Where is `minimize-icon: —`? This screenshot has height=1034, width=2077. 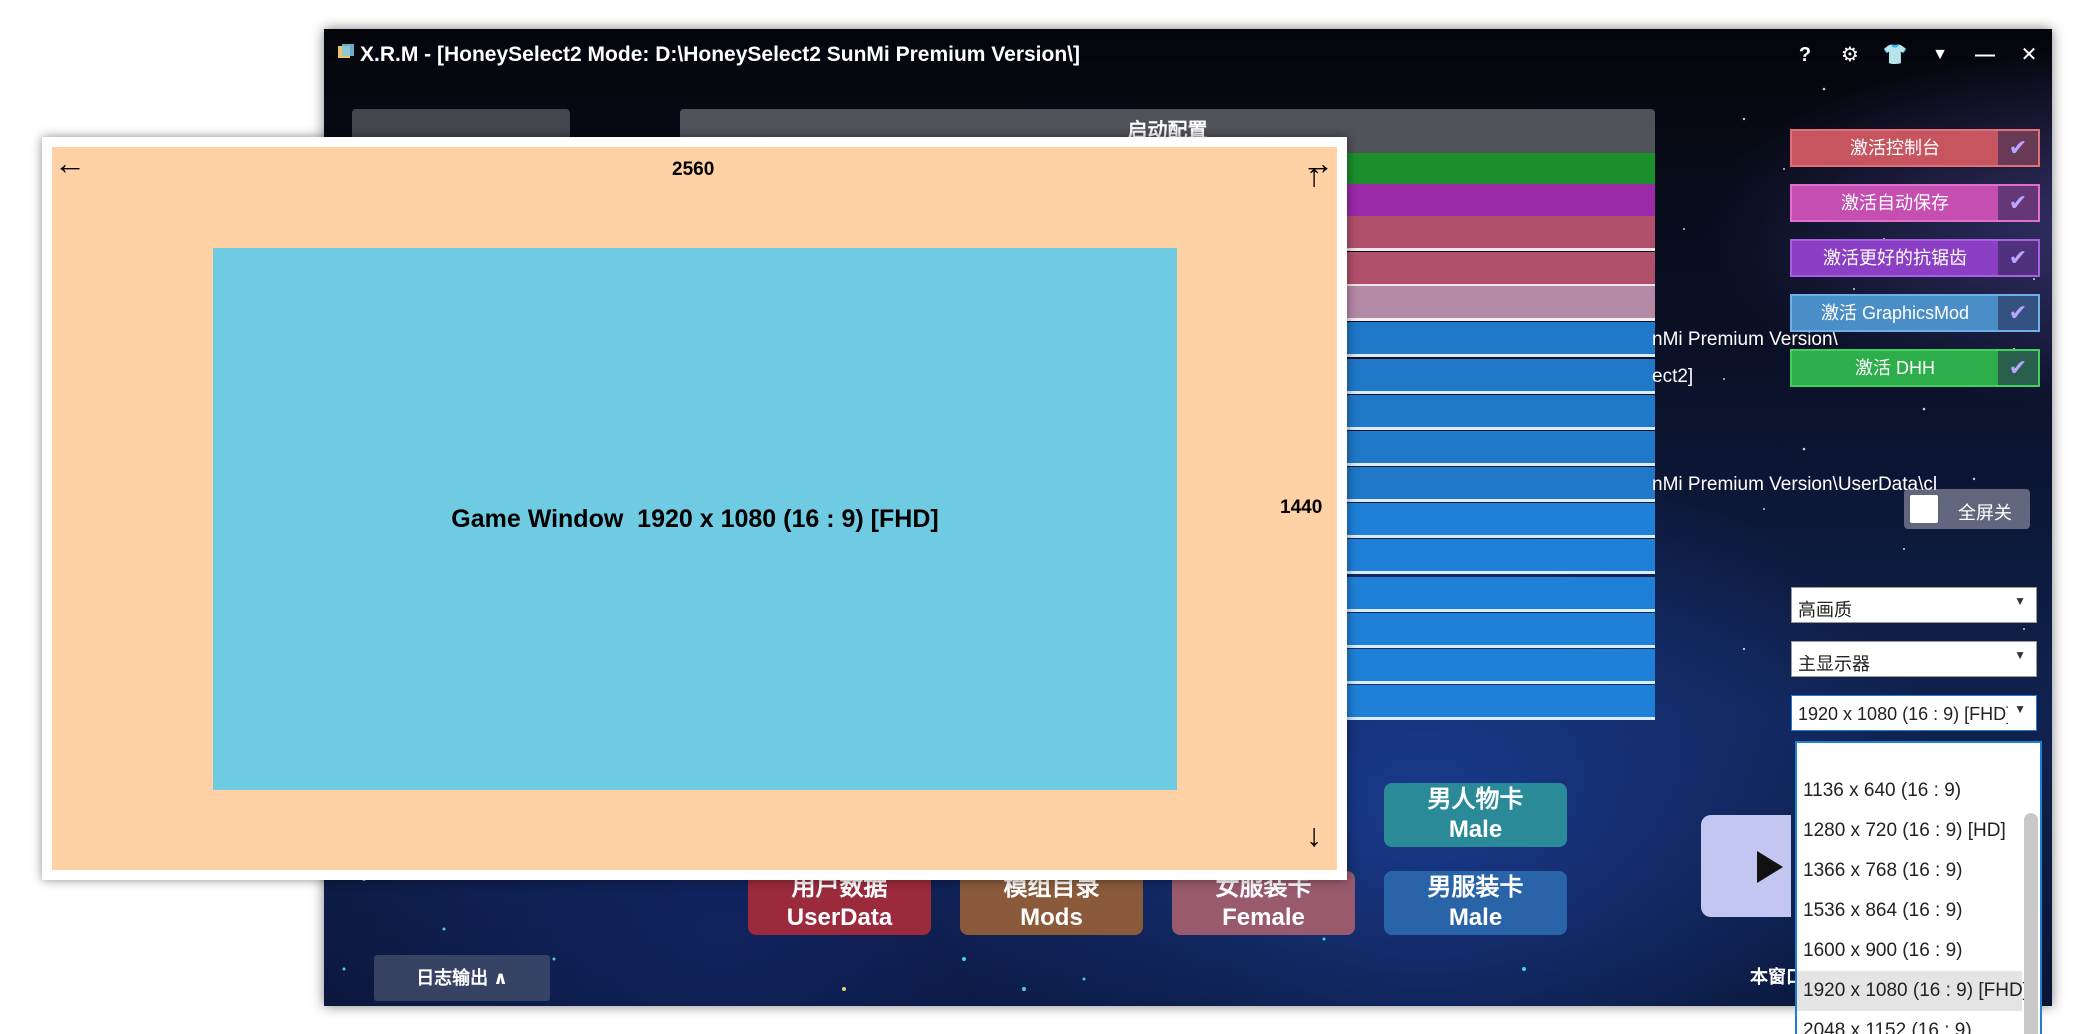
minimize-icon: — is located at coordinates (1985, 55).